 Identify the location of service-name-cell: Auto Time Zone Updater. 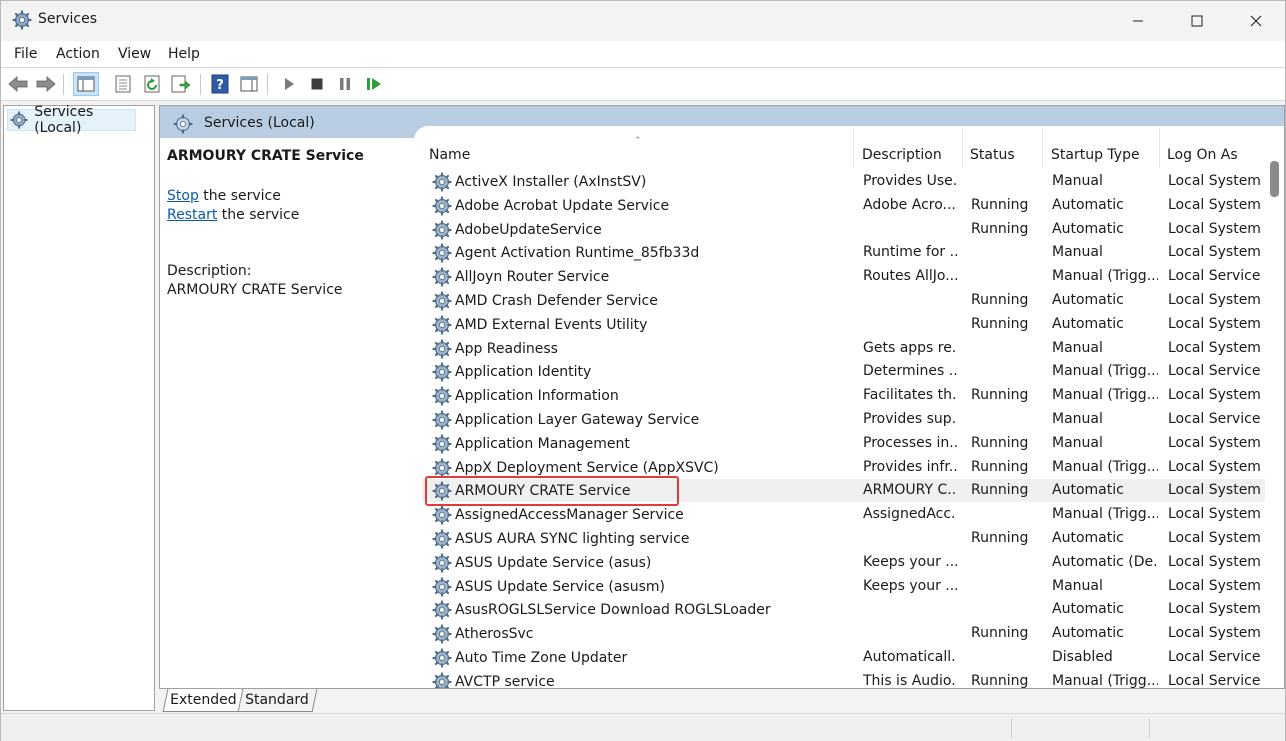
(642, 658).